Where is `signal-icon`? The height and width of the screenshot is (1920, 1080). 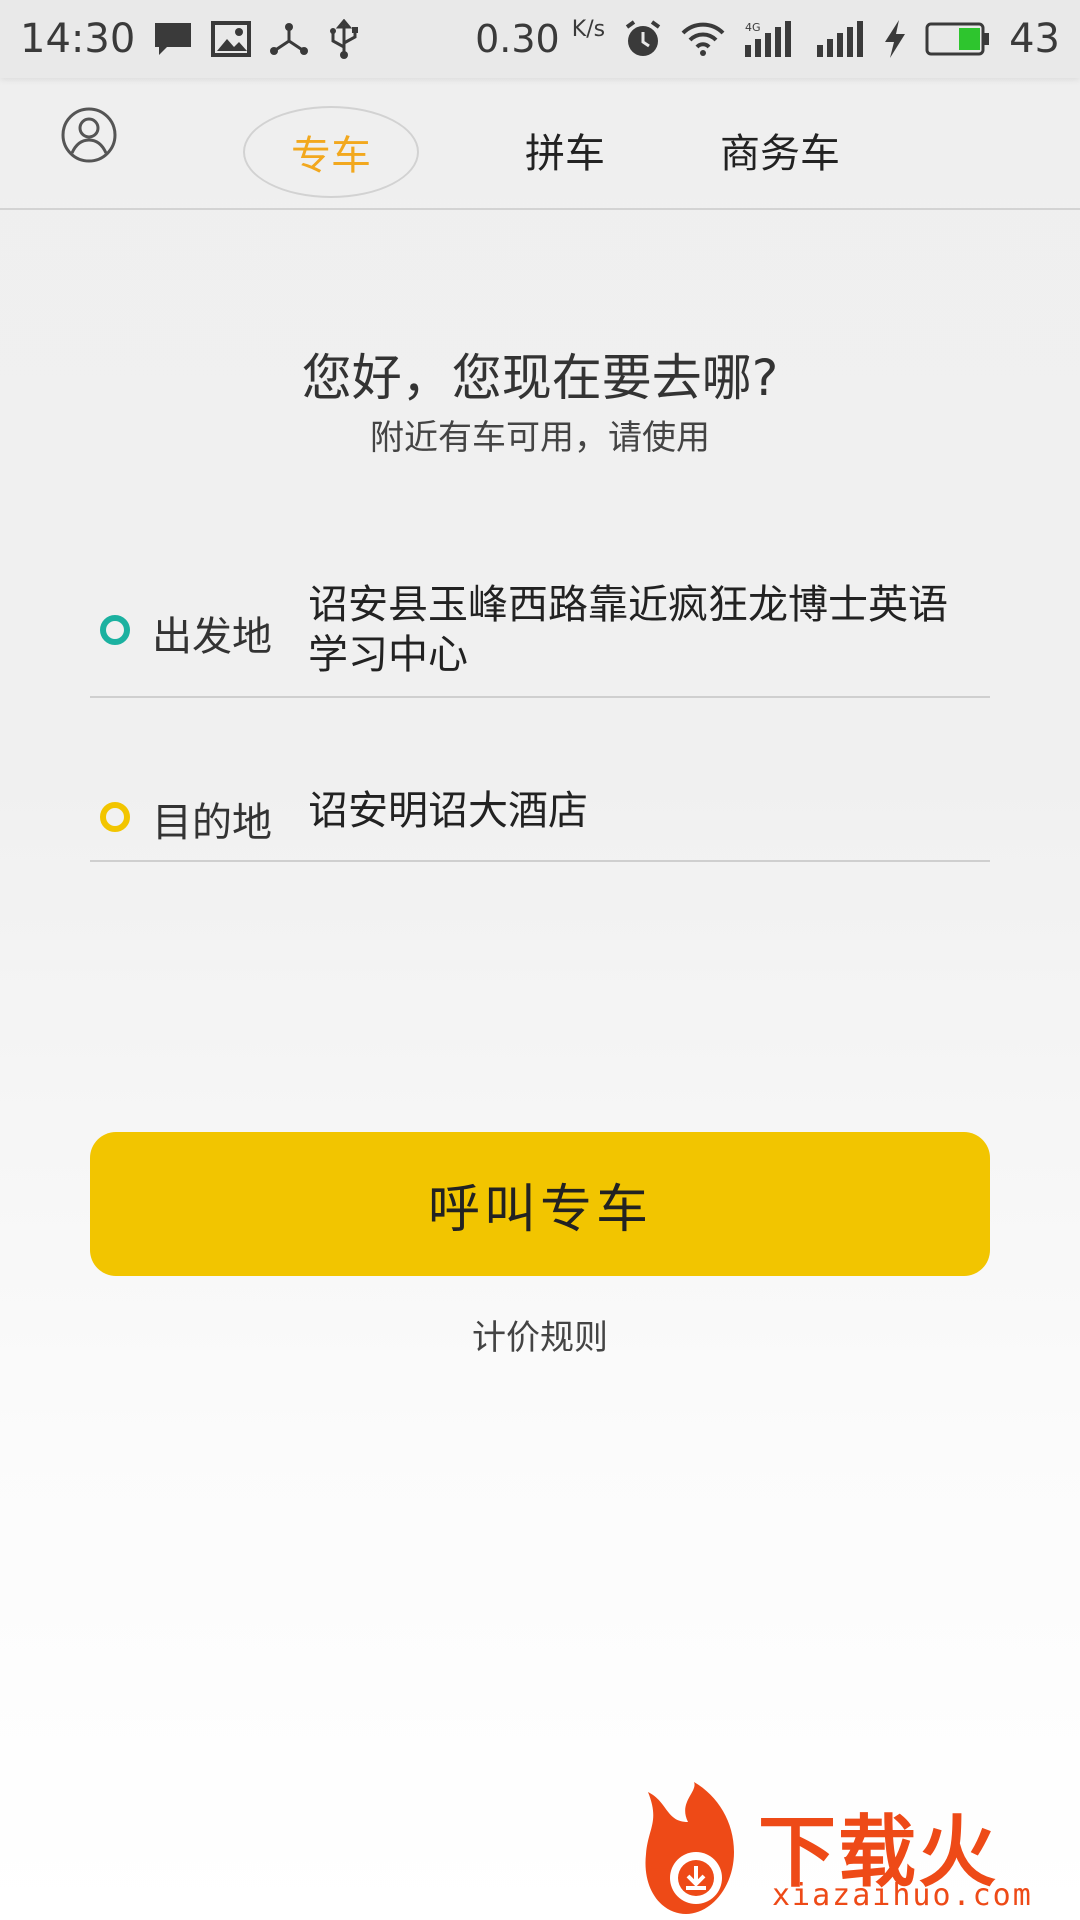
signal-icon is located at coordinates (840, 39).